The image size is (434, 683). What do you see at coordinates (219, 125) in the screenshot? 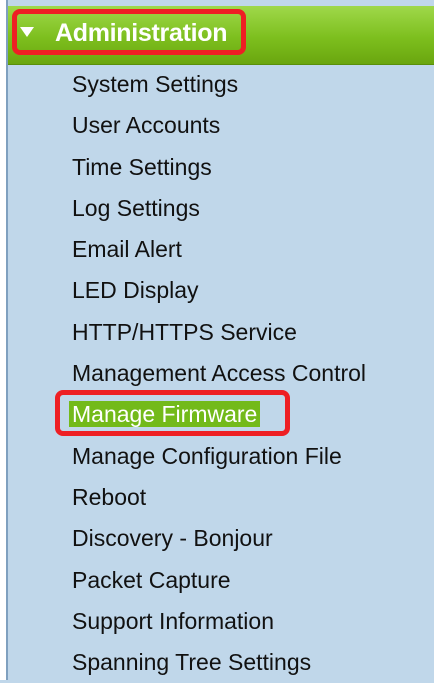
I see `menu-item-user-accounts: User Accounts` at bounding box center [219, 125].